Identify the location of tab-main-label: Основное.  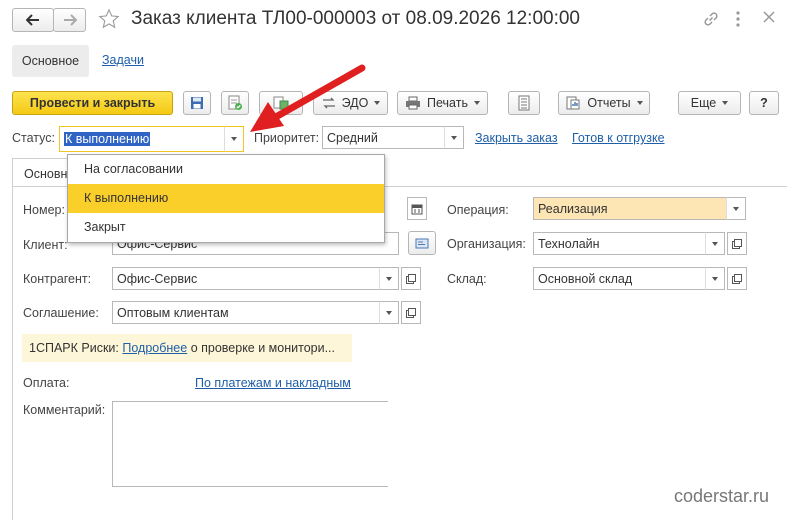
(50, 61).